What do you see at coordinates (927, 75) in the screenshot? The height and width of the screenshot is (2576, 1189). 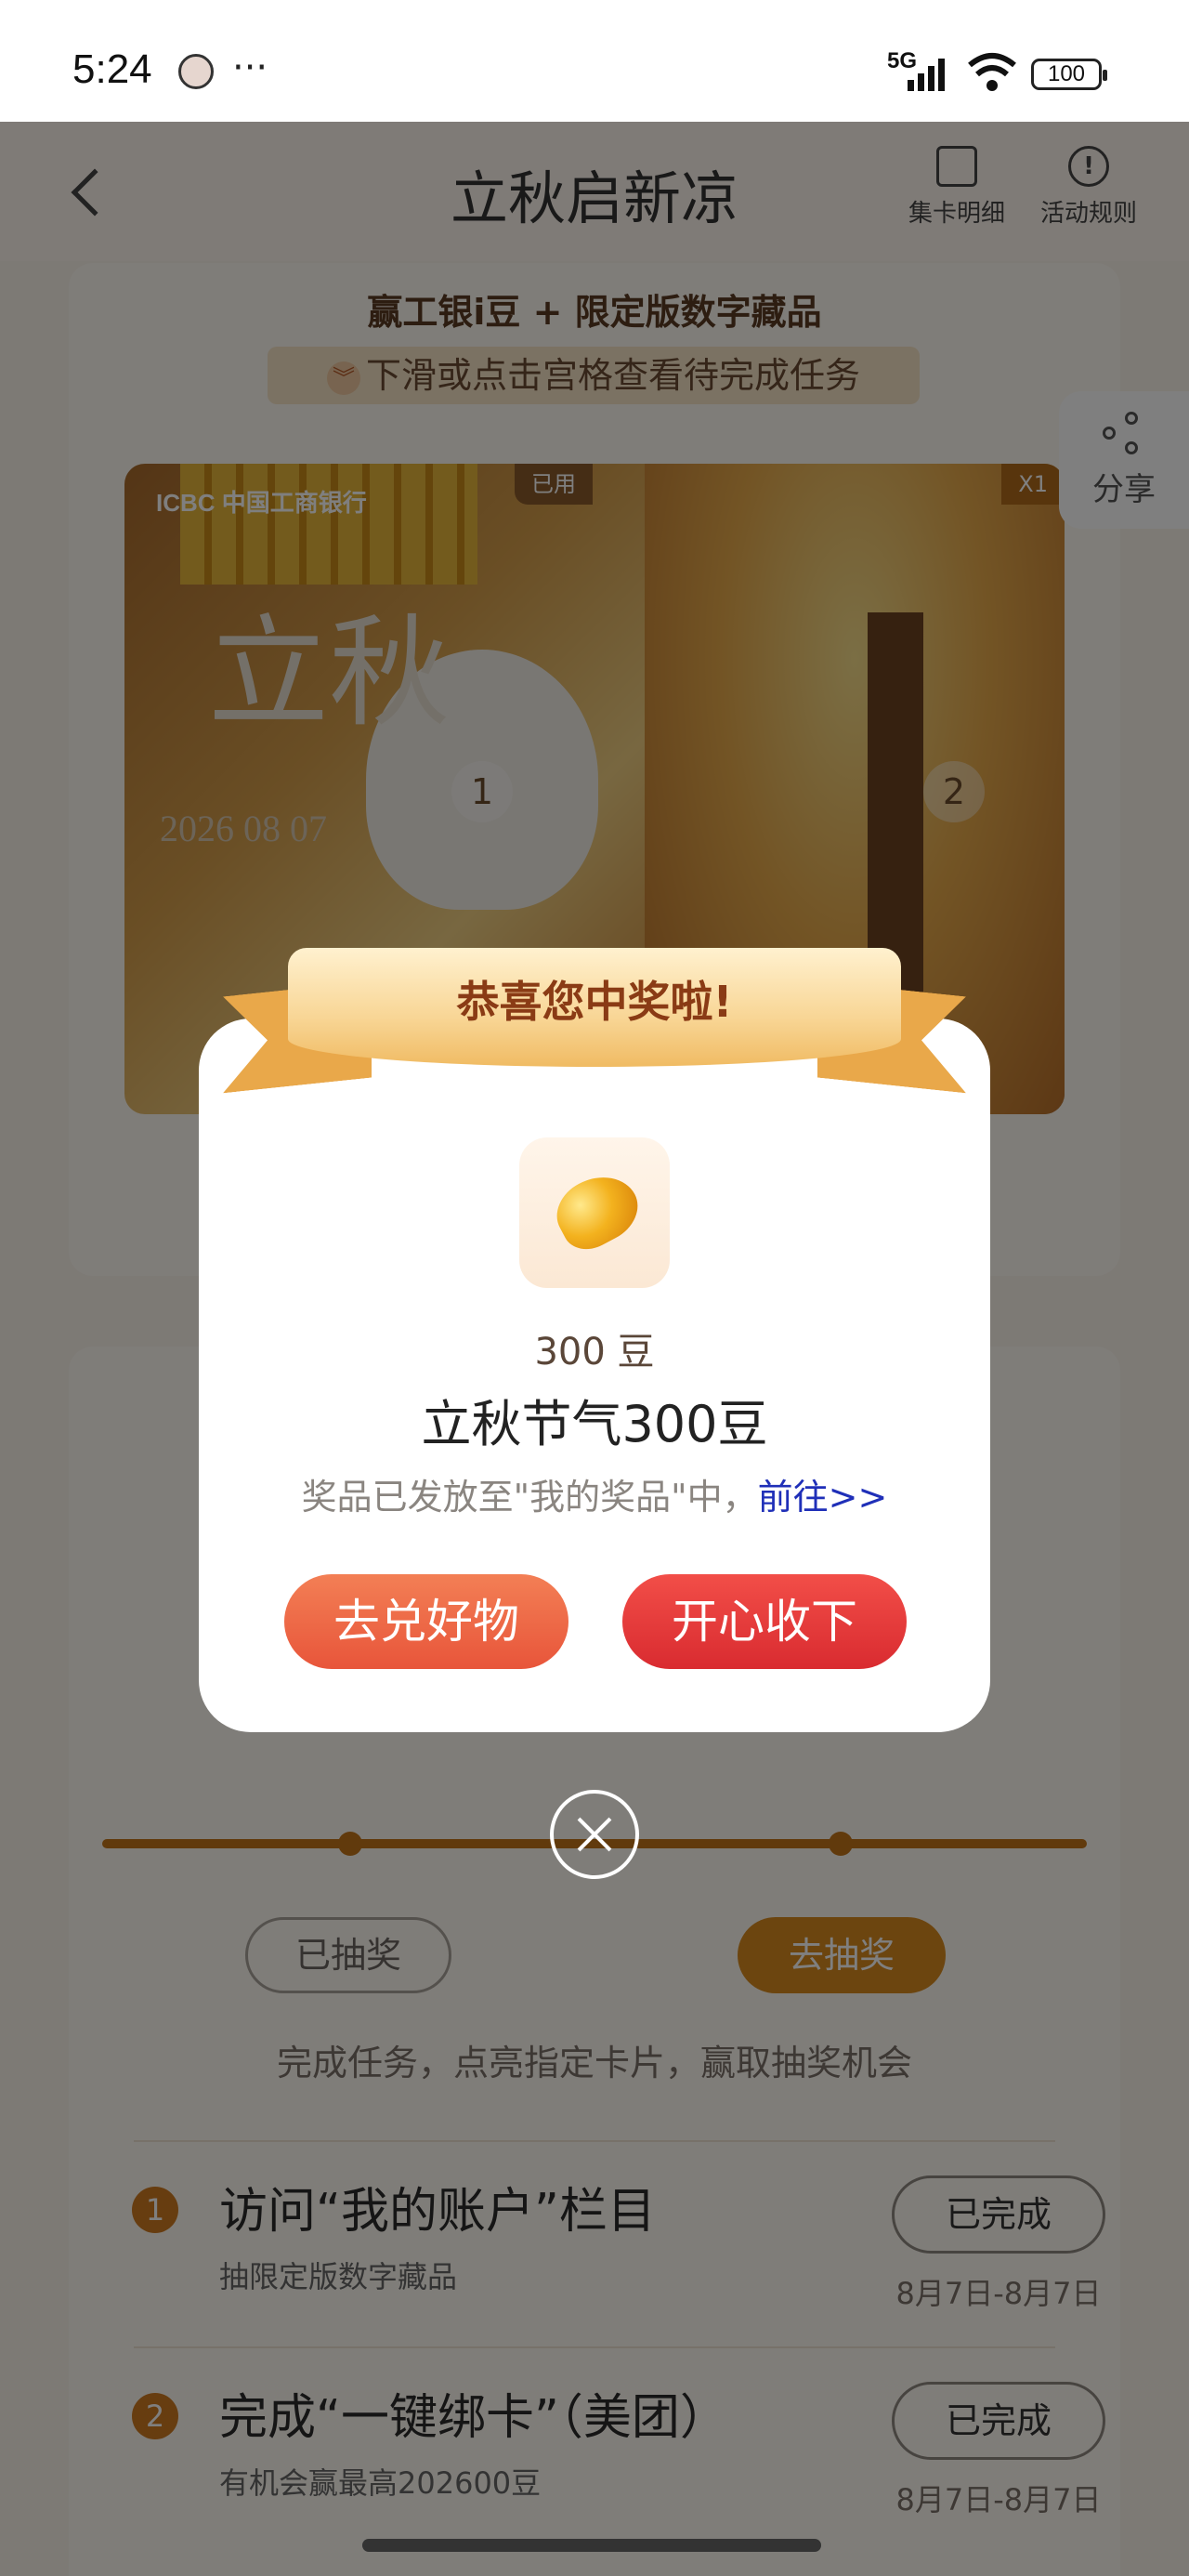 I see `signal-icon` at bounding box center [927, 75].